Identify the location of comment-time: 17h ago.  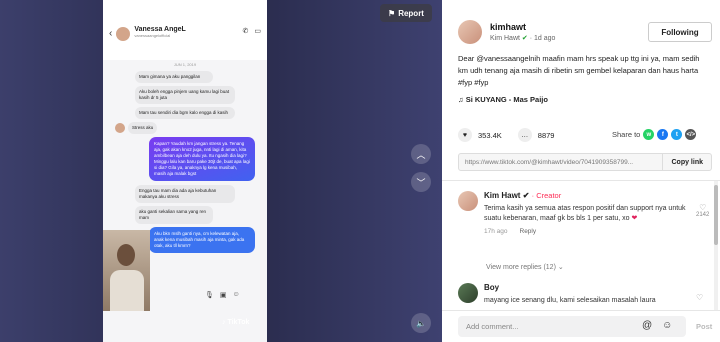
(496, 231).